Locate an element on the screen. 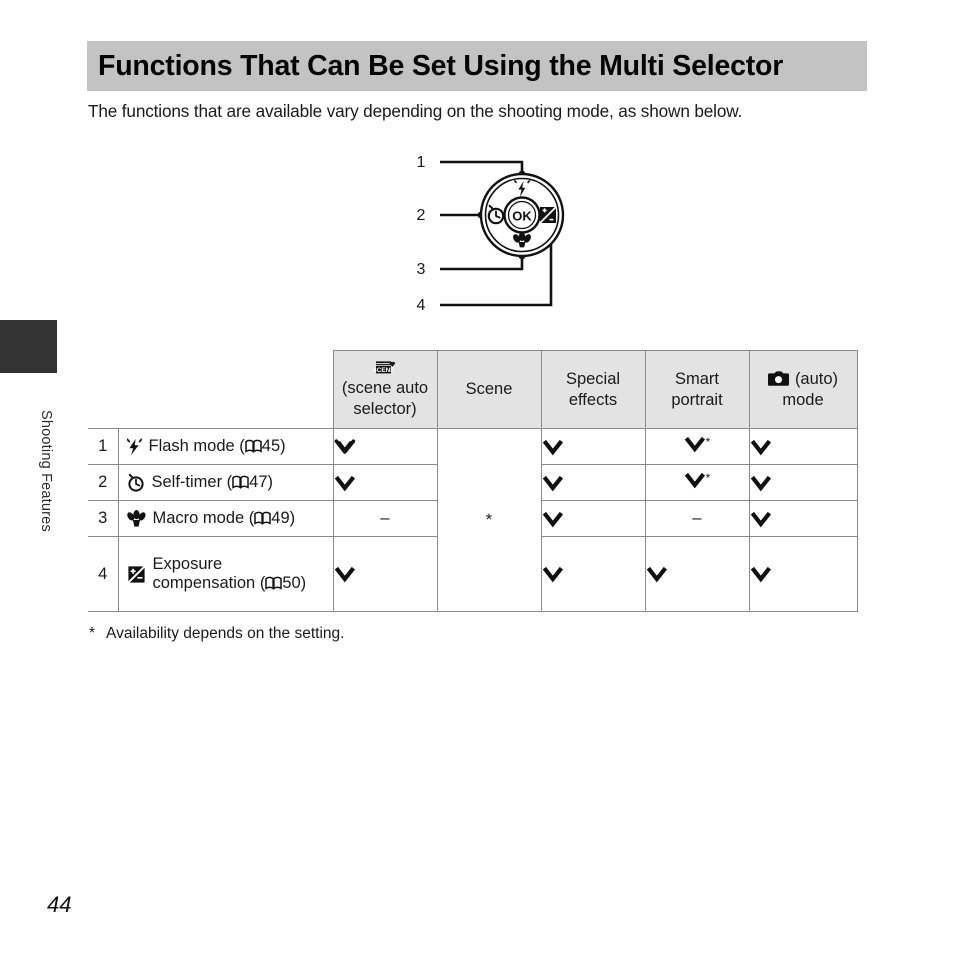  column-header-special-effects: Special effects is located at coordinates (593, 389).